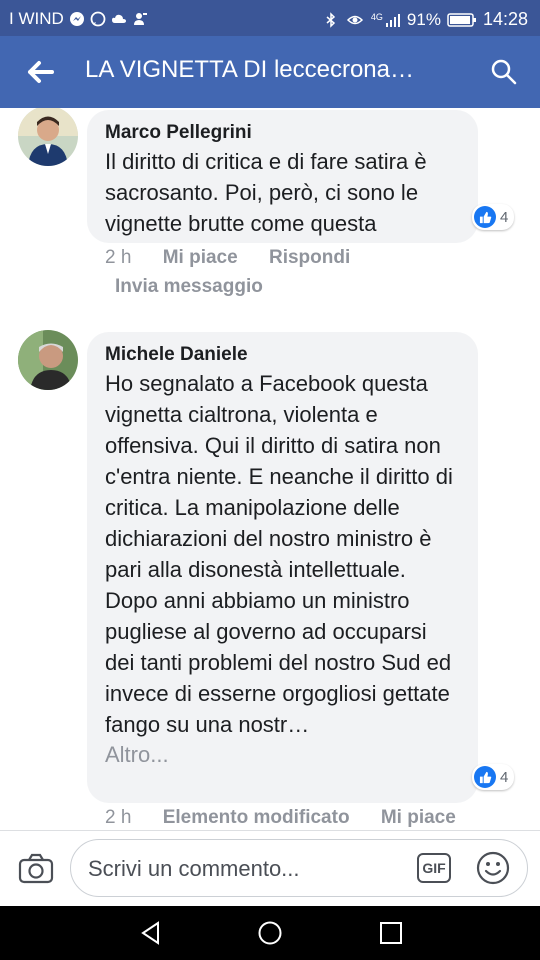  I want to click on battery-percent: 91%, so click(423, 19).